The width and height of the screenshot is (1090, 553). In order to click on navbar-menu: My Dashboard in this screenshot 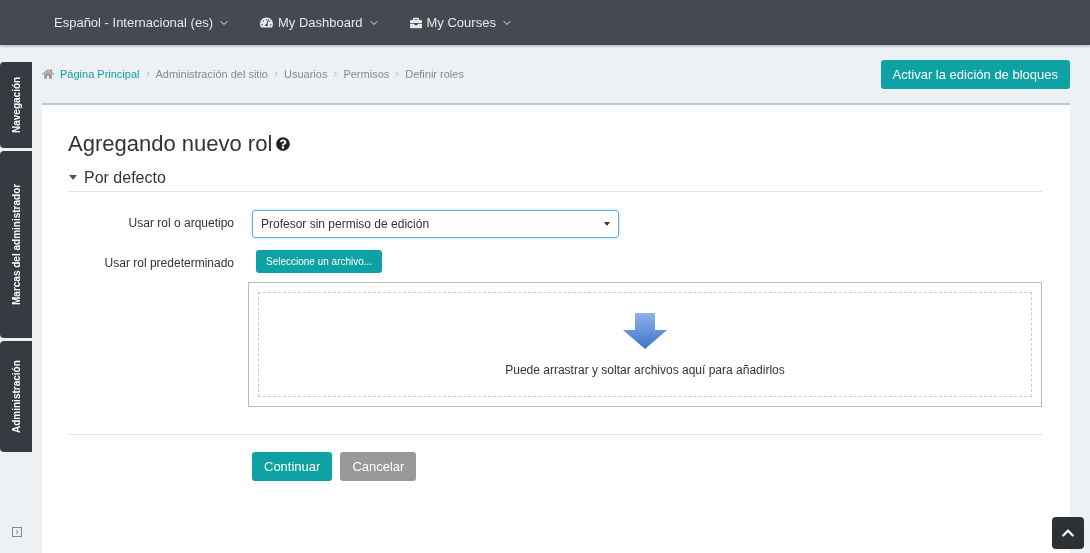, I will do `click(320, 22)`.